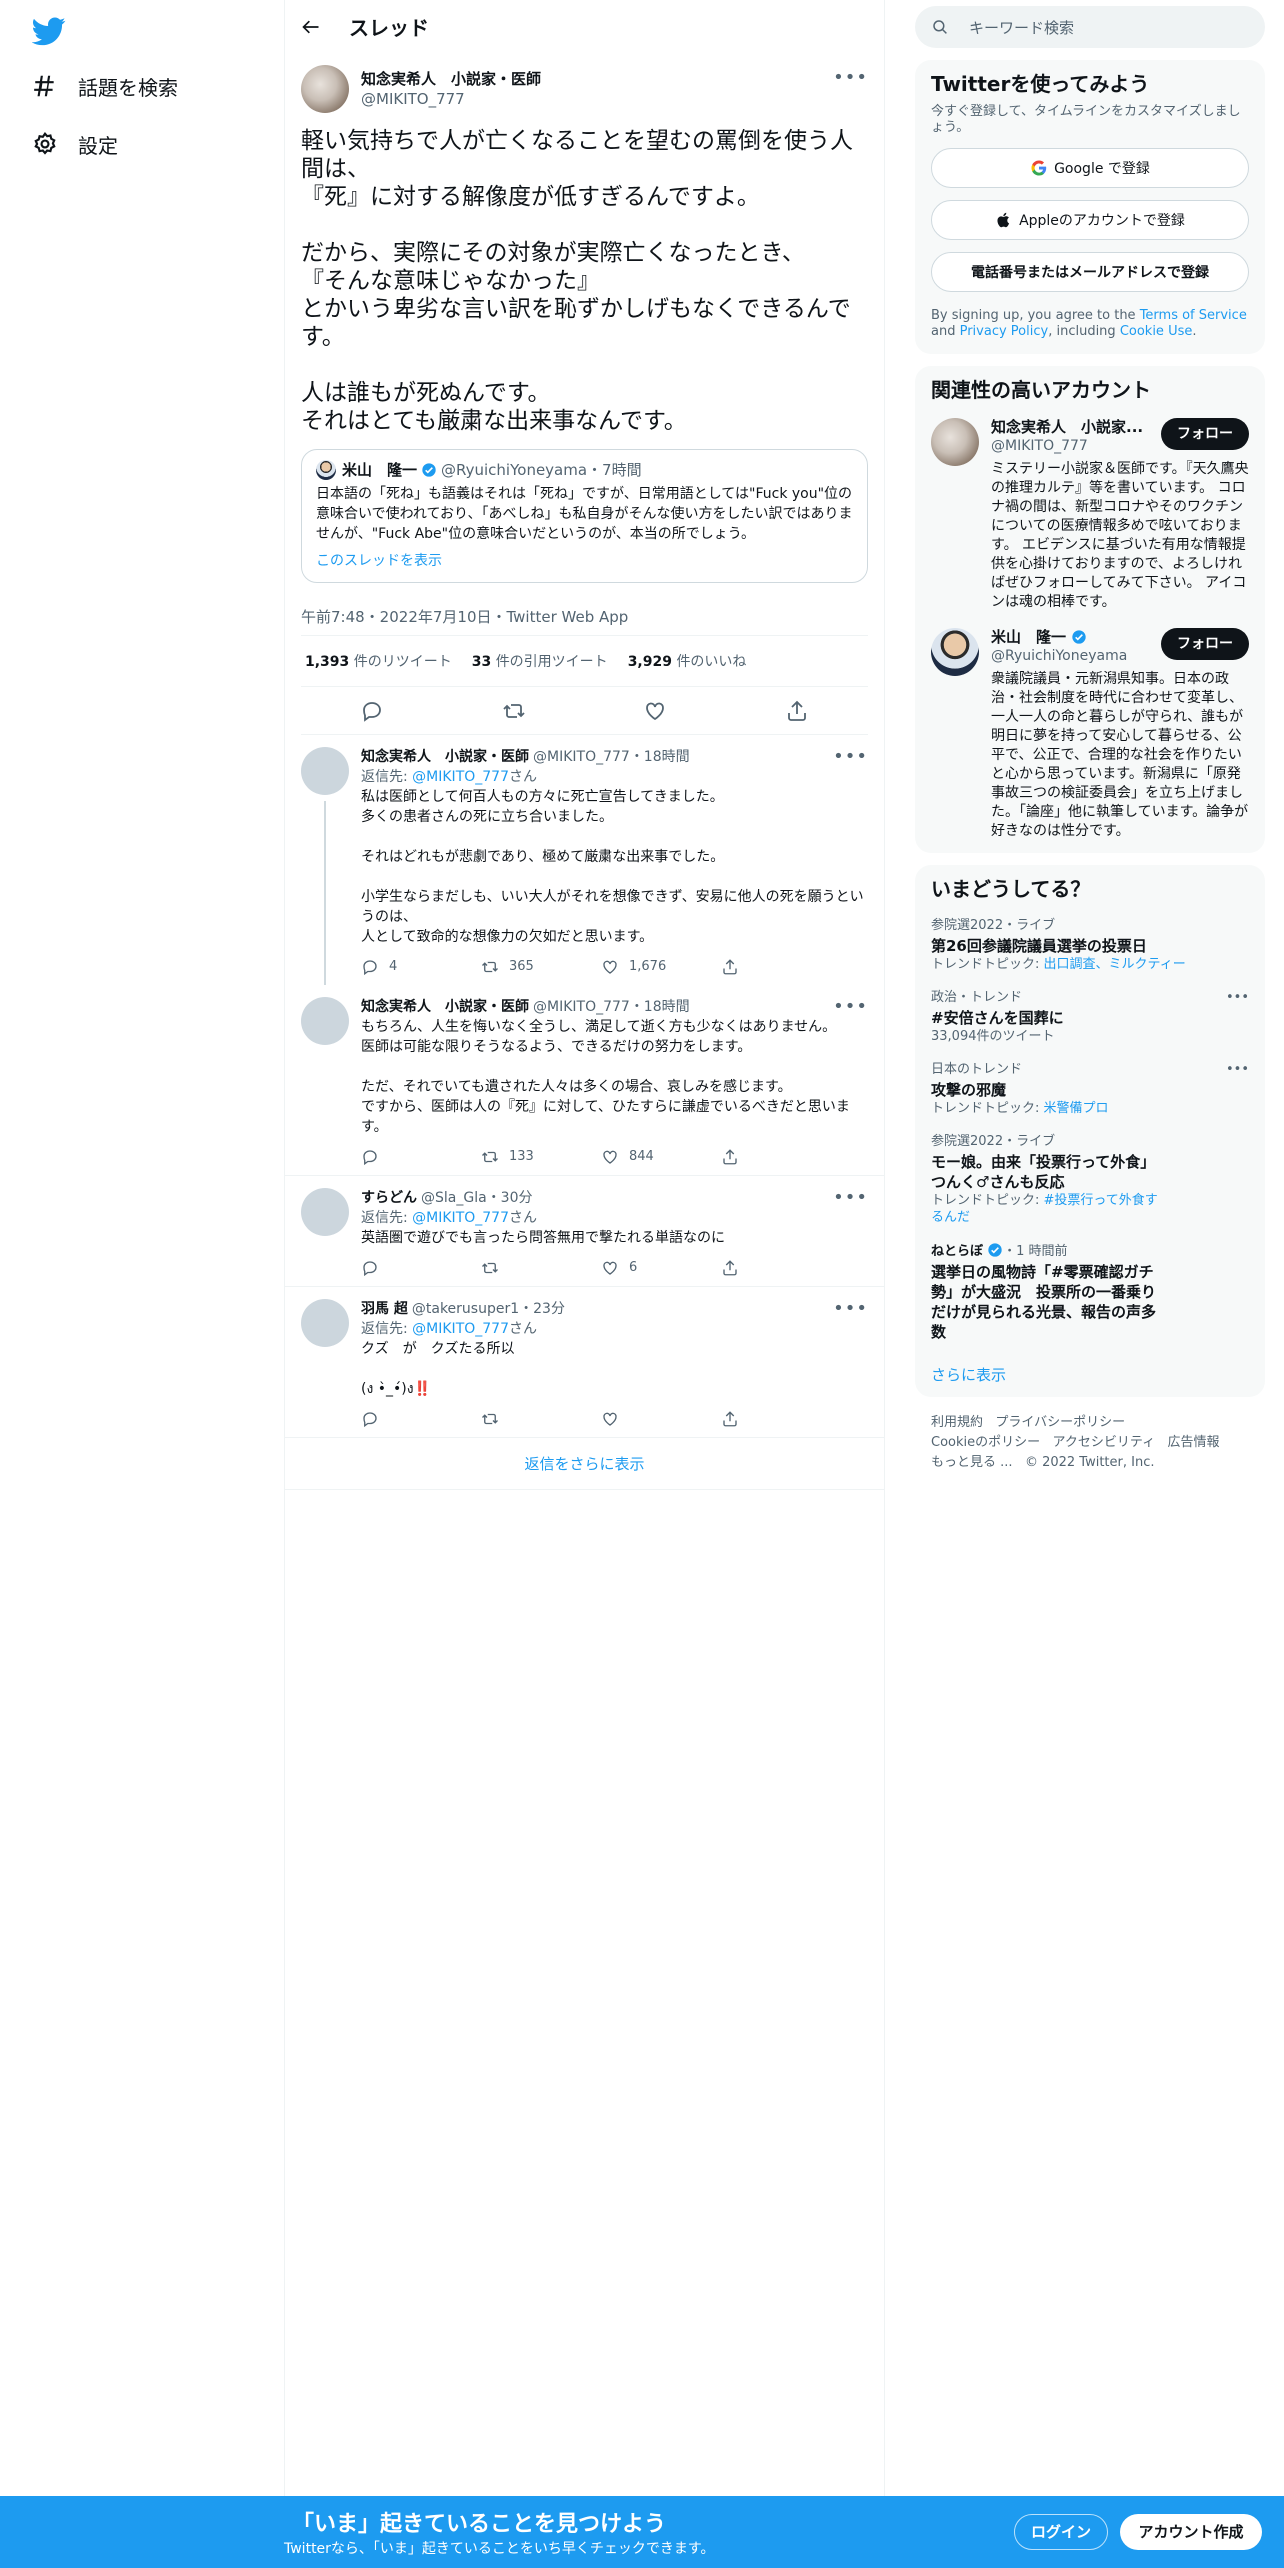 The image size is (1284, 2568). Describe the element at coordinates (1090, 1089) in the screenshot. I see `trend-item: ••• 日本のトレンド 攻撃の邪魔 トレンドトピック: 米警備プロ` at that location.